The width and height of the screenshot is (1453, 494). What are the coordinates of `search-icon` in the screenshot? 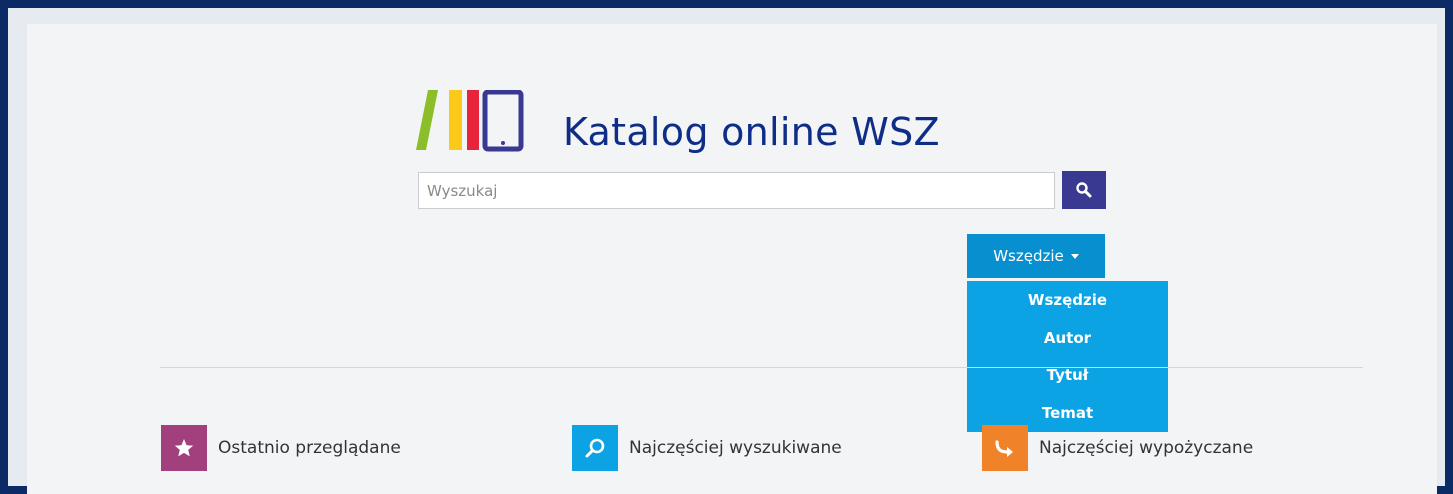 It's located at (1084, 190).